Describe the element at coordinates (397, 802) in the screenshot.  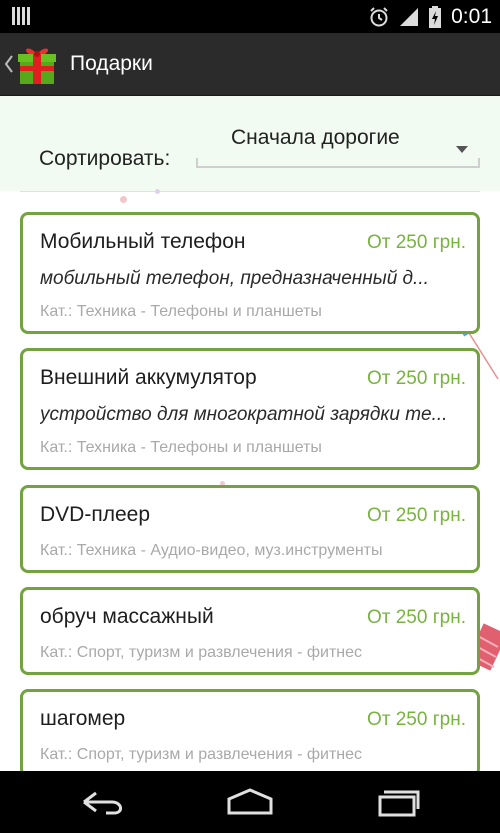
I see `recent-apps-icon` at that location.